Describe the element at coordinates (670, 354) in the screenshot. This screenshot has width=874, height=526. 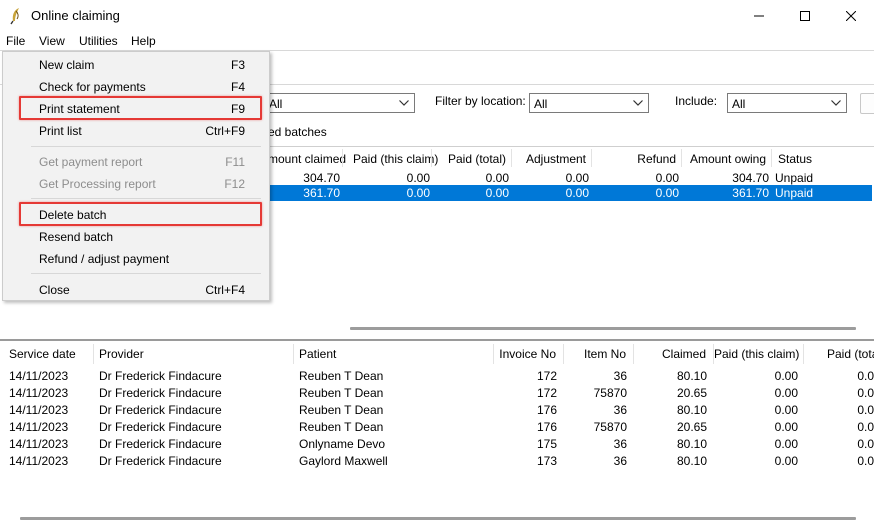
I see `col-claimed: Claimed` at that location.